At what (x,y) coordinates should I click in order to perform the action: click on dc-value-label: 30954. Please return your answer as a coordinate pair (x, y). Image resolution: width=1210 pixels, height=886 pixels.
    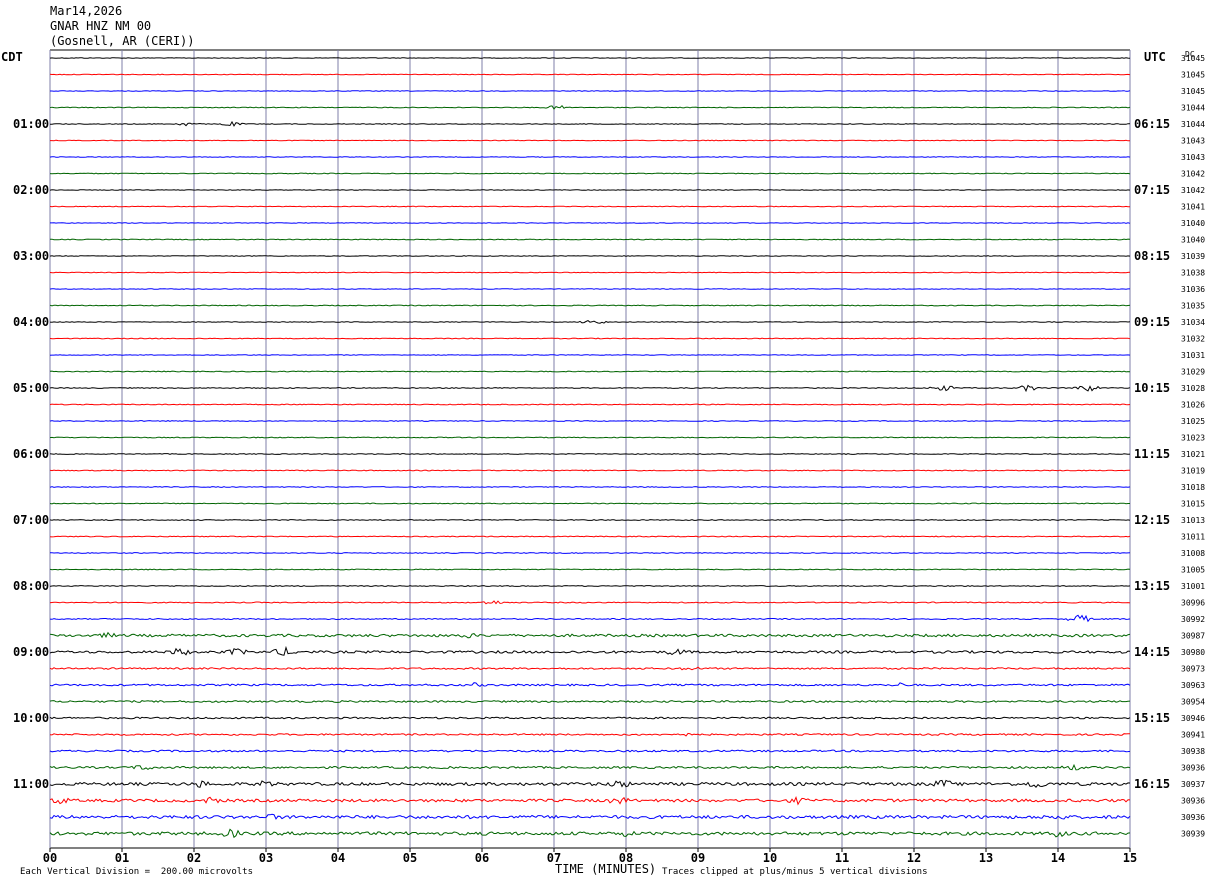
    Looking at the image, I should click on (1193, 702).